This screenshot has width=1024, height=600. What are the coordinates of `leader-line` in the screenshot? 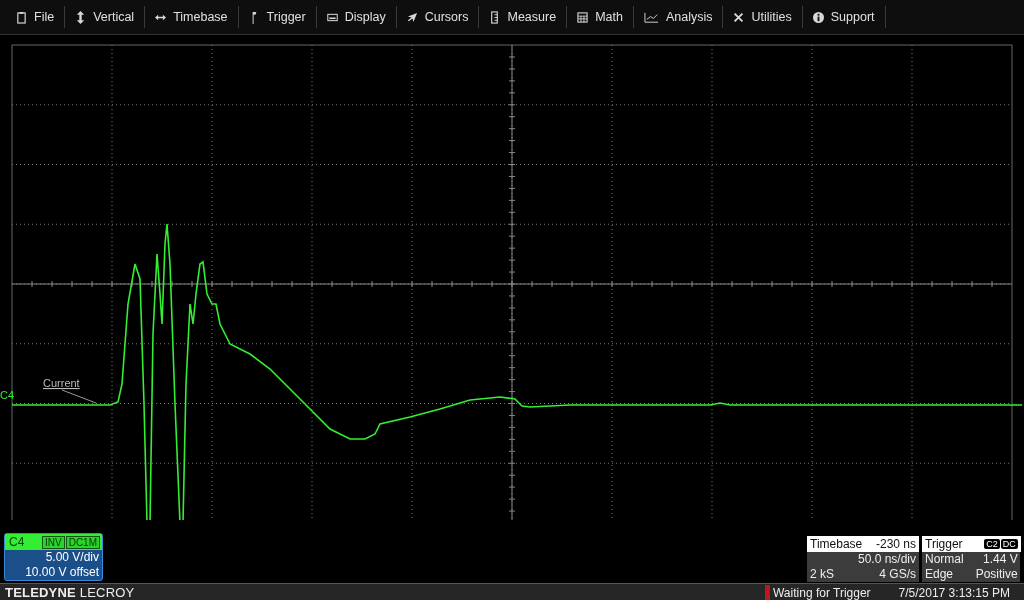 It's located at (79, 396).